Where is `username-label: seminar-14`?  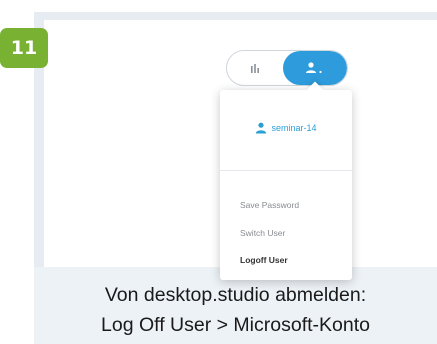 username-label: seminar-14 is located at coordinates (294, 128).